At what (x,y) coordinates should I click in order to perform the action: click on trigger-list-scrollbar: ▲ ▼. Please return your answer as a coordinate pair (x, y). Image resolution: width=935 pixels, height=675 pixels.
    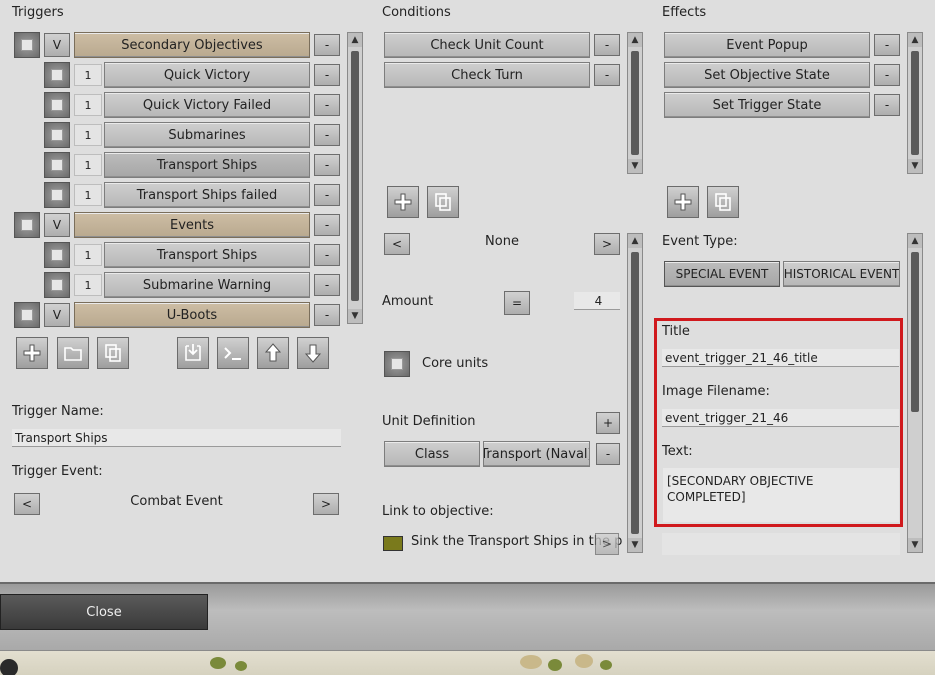
    Looking at the image, I should click on (355, 178).